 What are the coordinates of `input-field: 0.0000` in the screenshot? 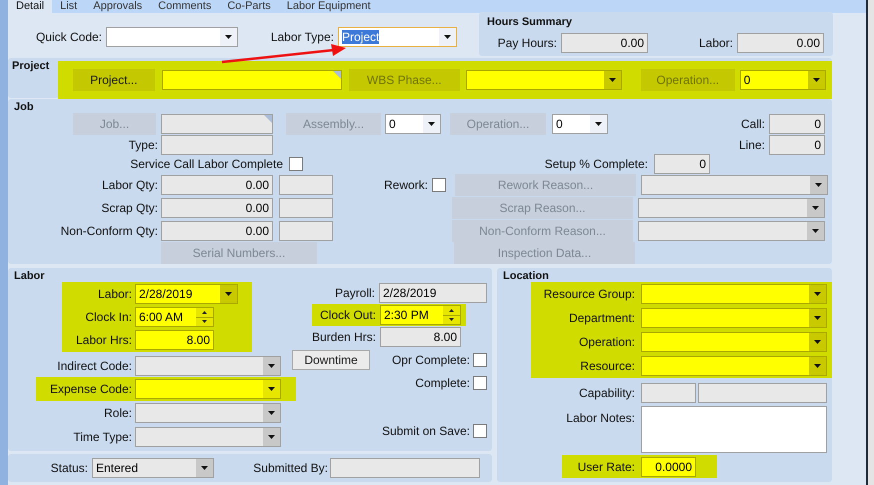 It's located at (668, 466).